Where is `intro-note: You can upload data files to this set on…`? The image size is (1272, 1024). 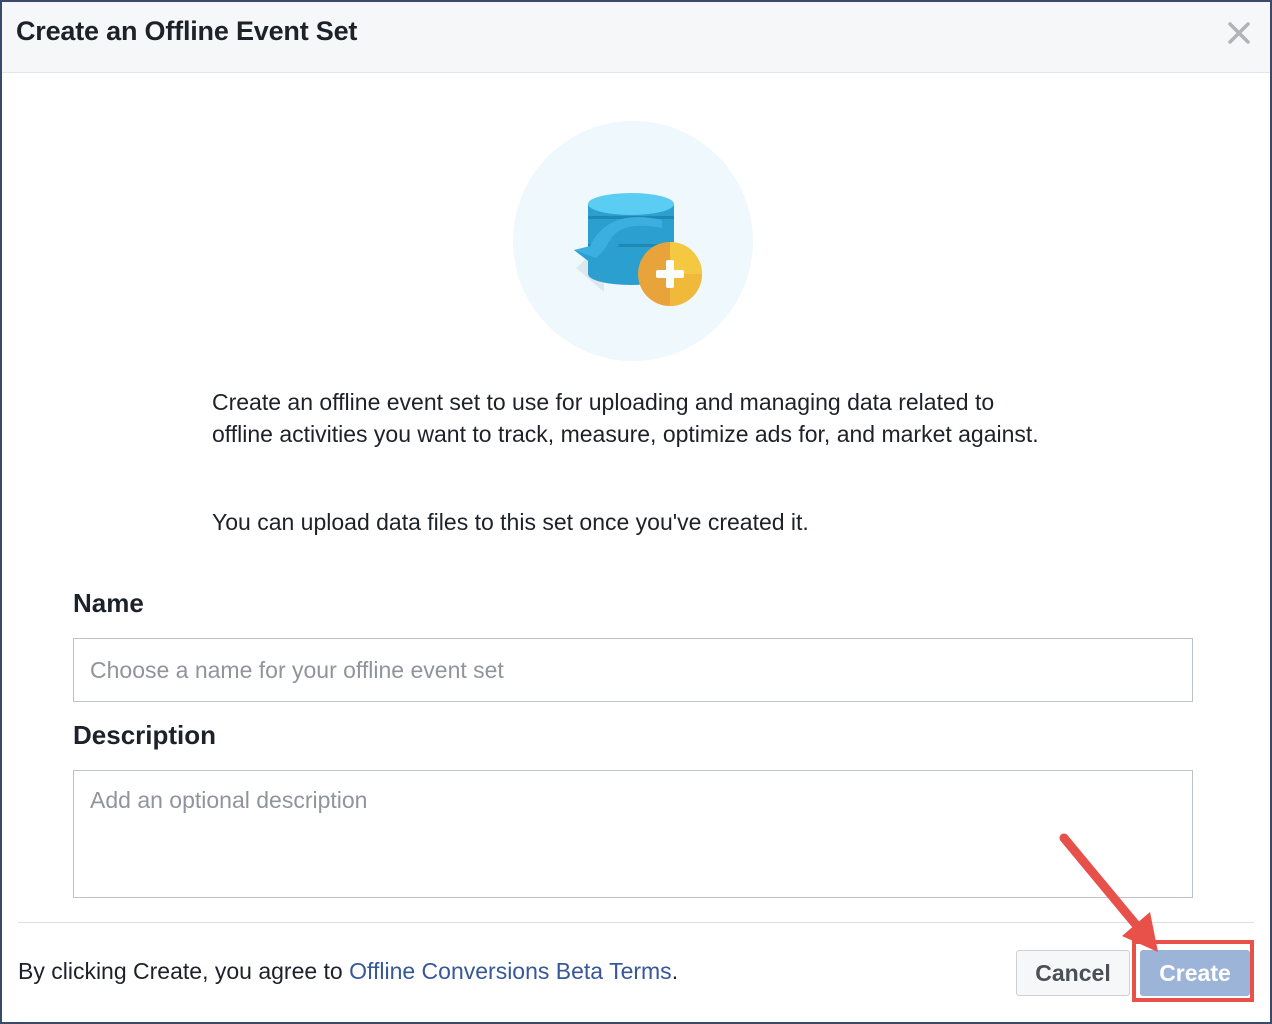
intro-note: You can upload data files to this set on… is located at coordinates (510, 522).